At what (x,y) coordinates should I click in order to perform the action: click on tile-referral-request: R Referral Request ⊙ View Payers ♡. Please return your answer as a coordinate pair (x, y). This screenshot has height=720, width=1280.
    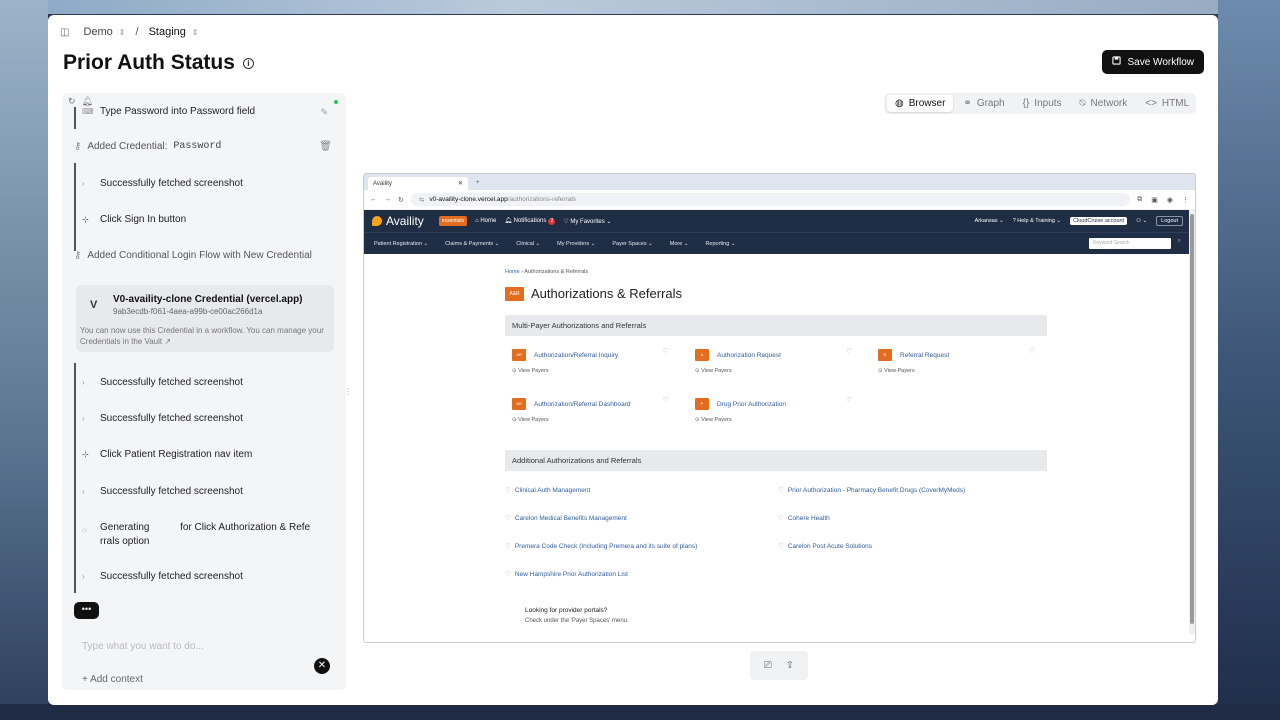
    Looking at the image, I should click on (956, 361).